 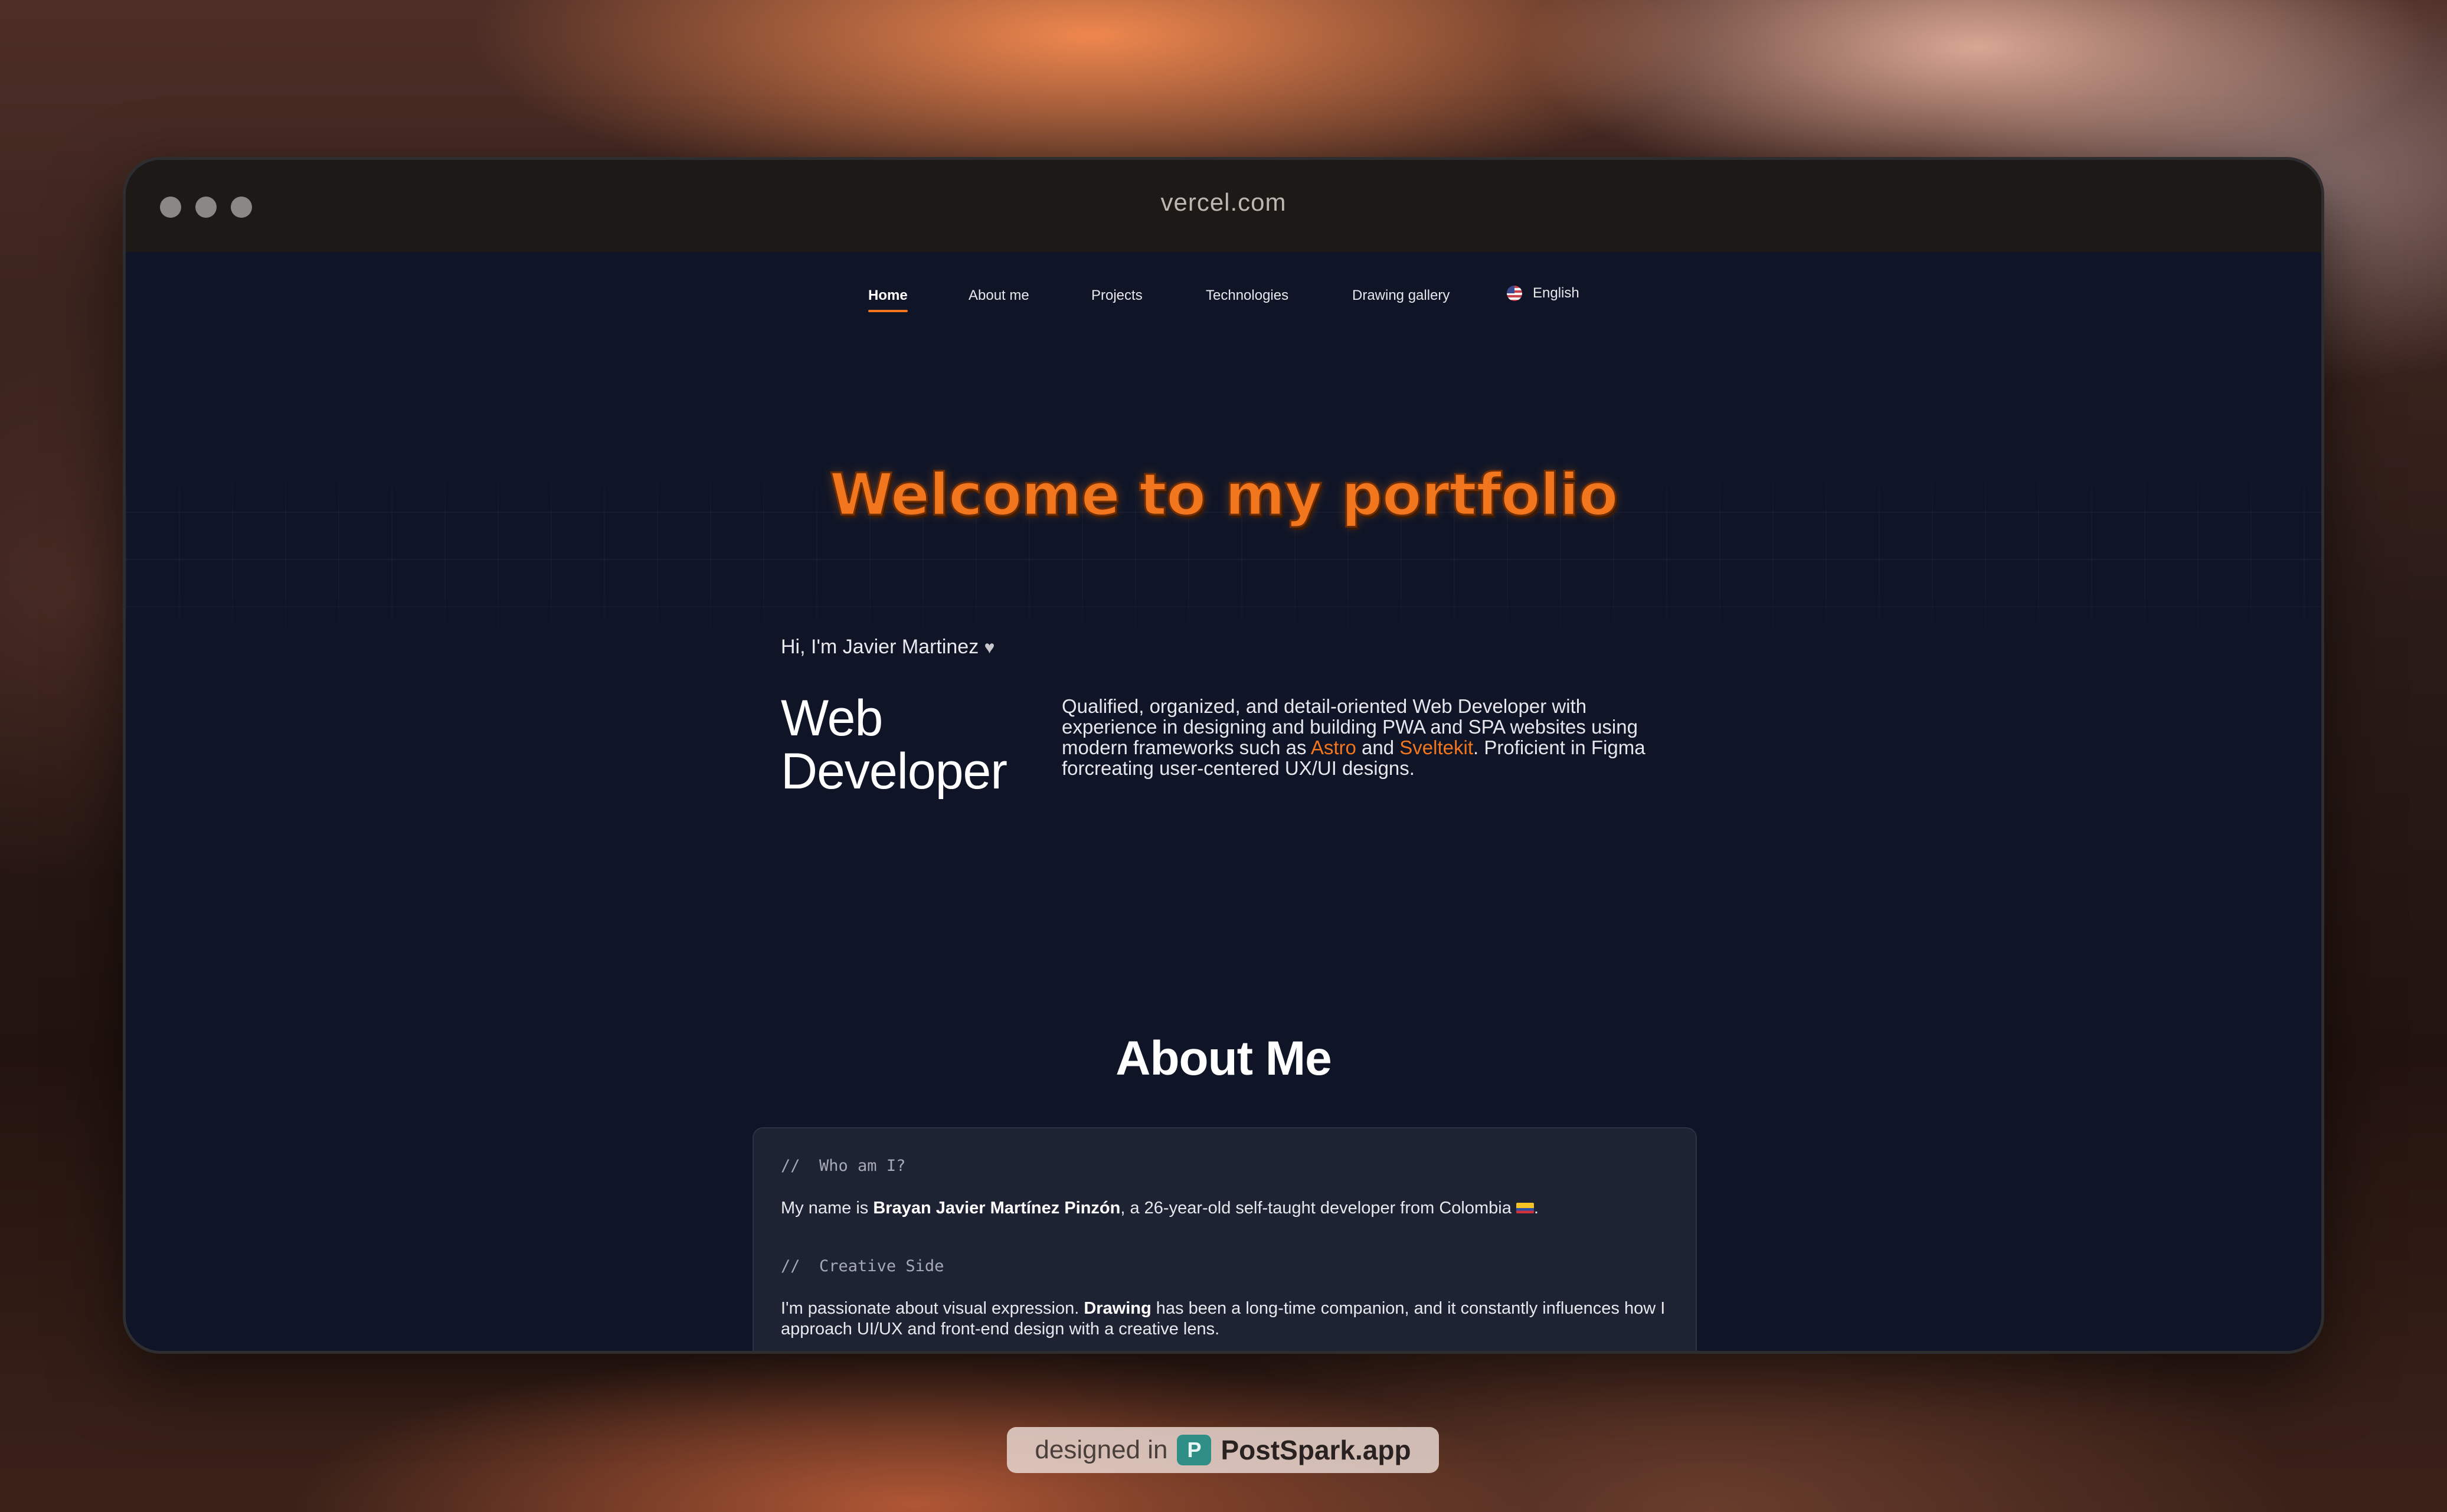 I want to click on nav-item-home: Home, so click(x=888, y=299).